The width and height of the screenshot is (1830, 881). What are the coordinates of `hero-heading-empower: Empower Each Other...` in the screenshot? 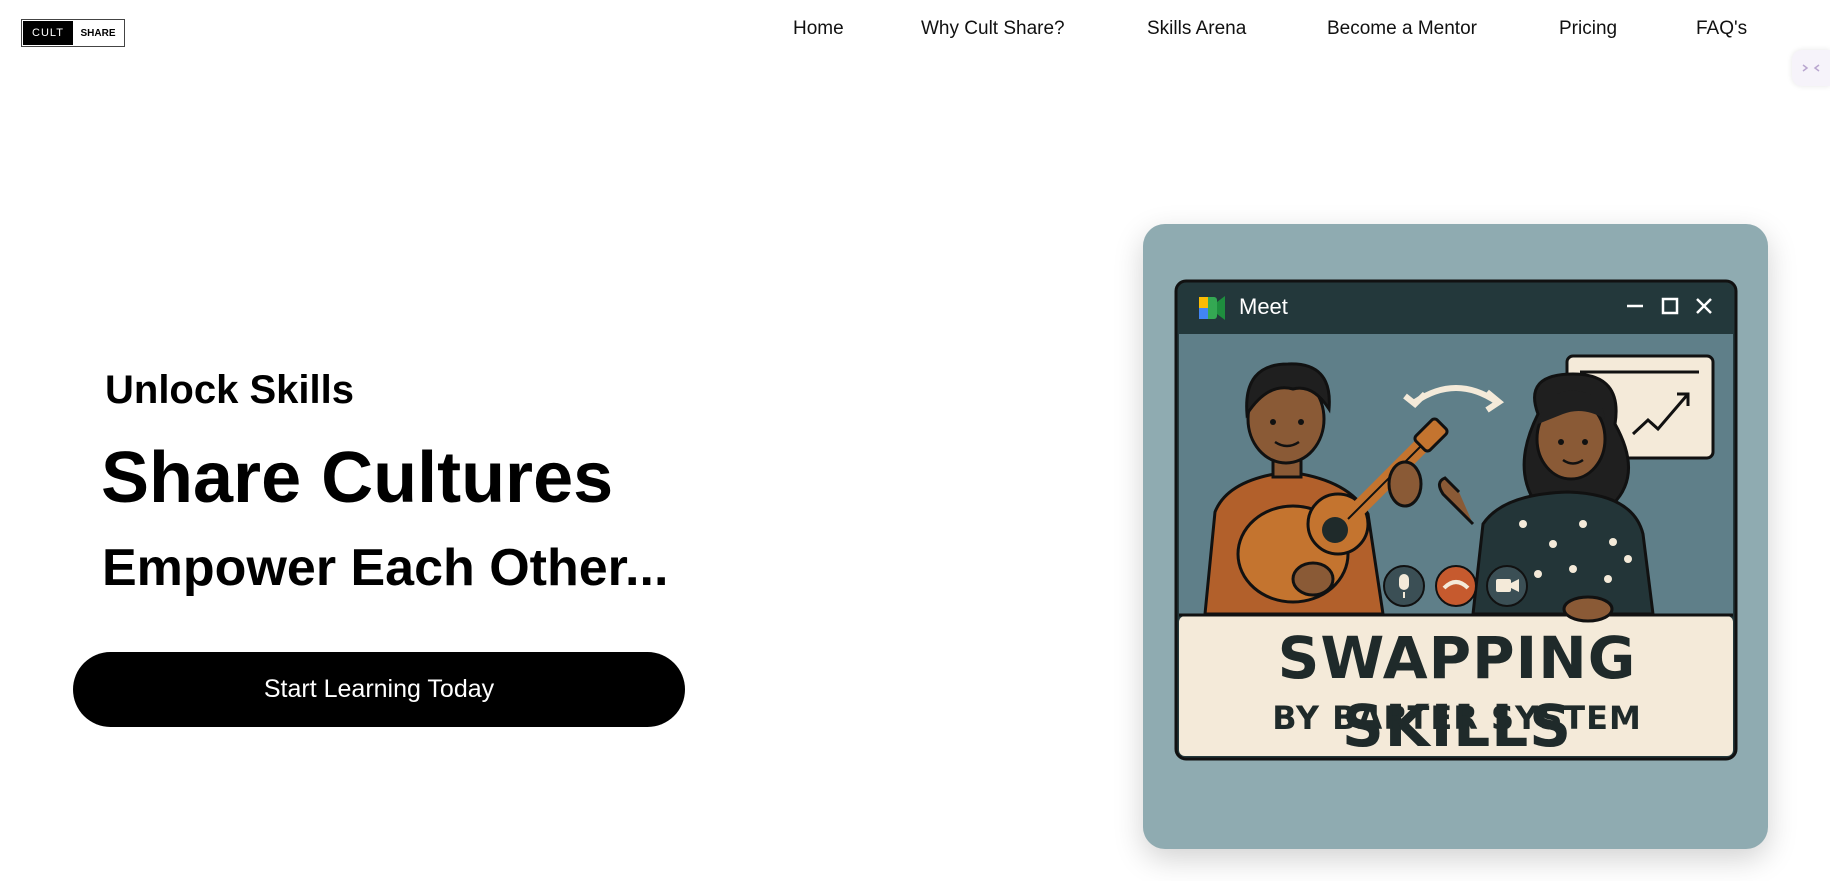 It's located at (385, 568).